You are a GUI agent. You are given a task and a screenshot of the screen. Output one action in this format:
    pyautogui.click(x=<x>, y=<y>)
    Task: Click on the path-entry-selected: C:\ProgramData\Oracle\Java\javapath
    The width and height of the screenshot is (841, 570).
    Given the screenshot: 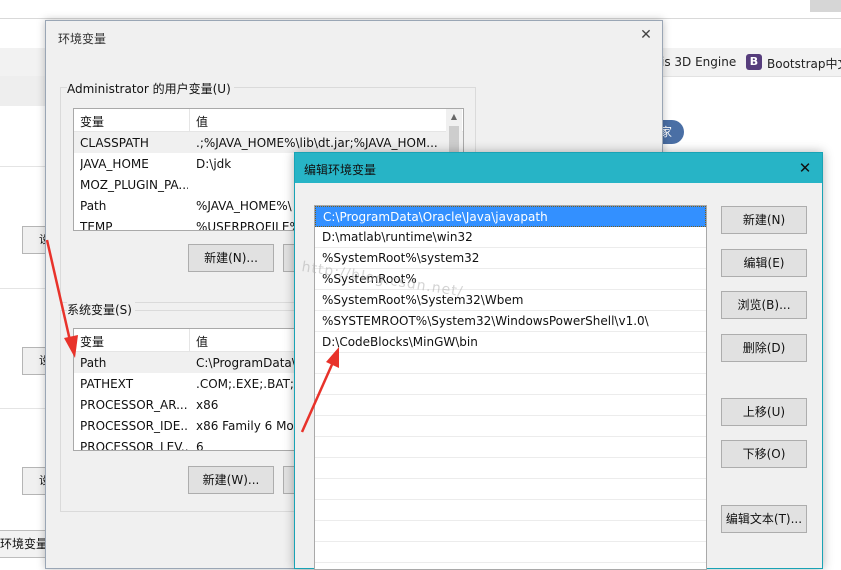 What is the action you would take?
    pyautogui.click(x=510, y=216)
    